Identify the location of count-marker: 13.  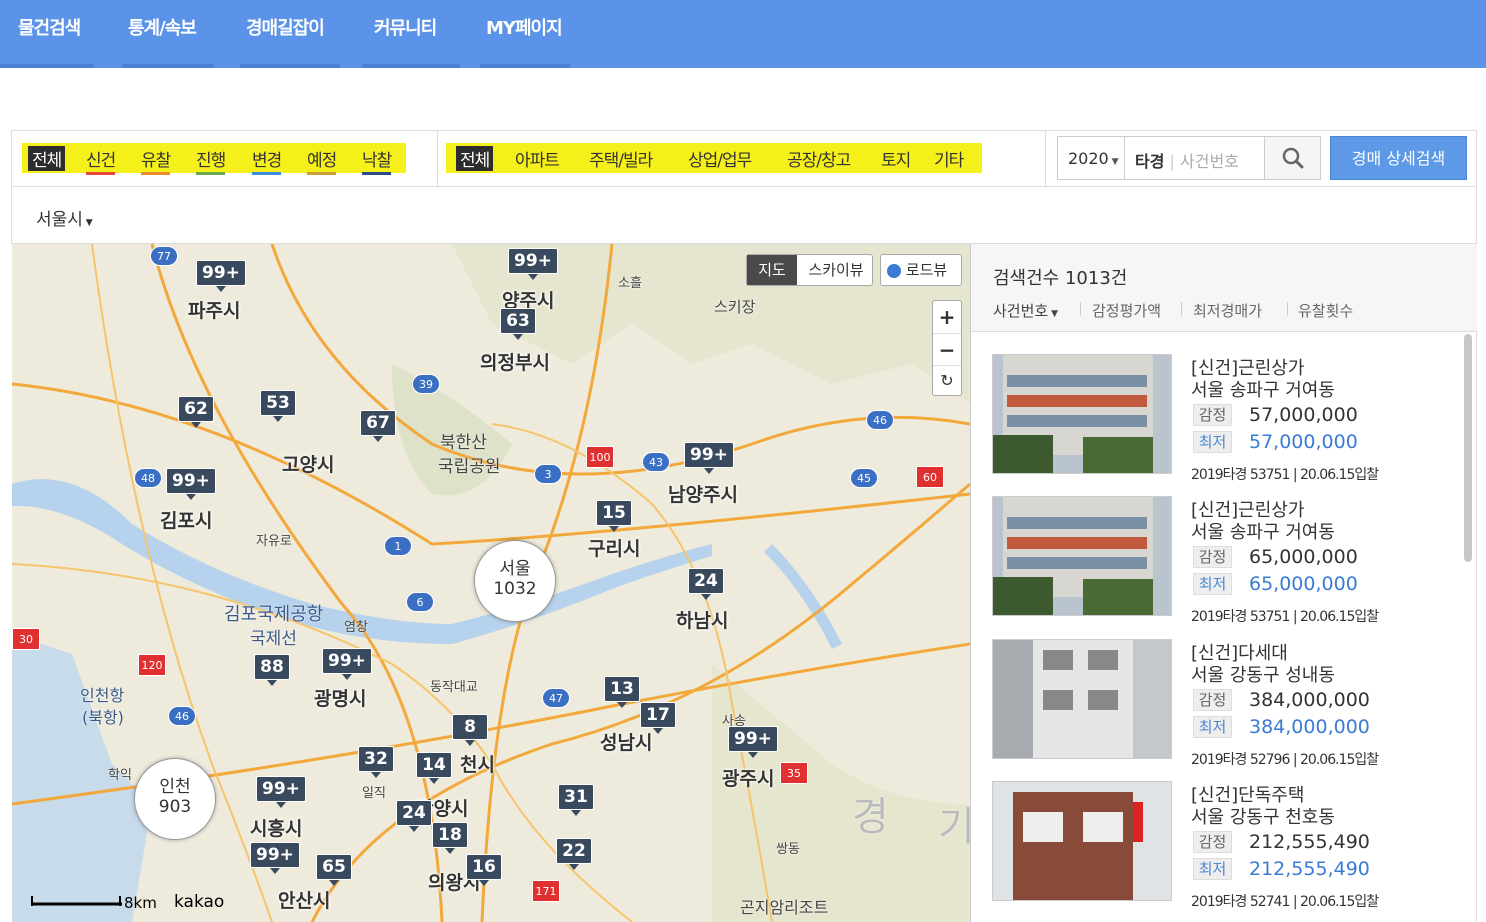
(622, 692).